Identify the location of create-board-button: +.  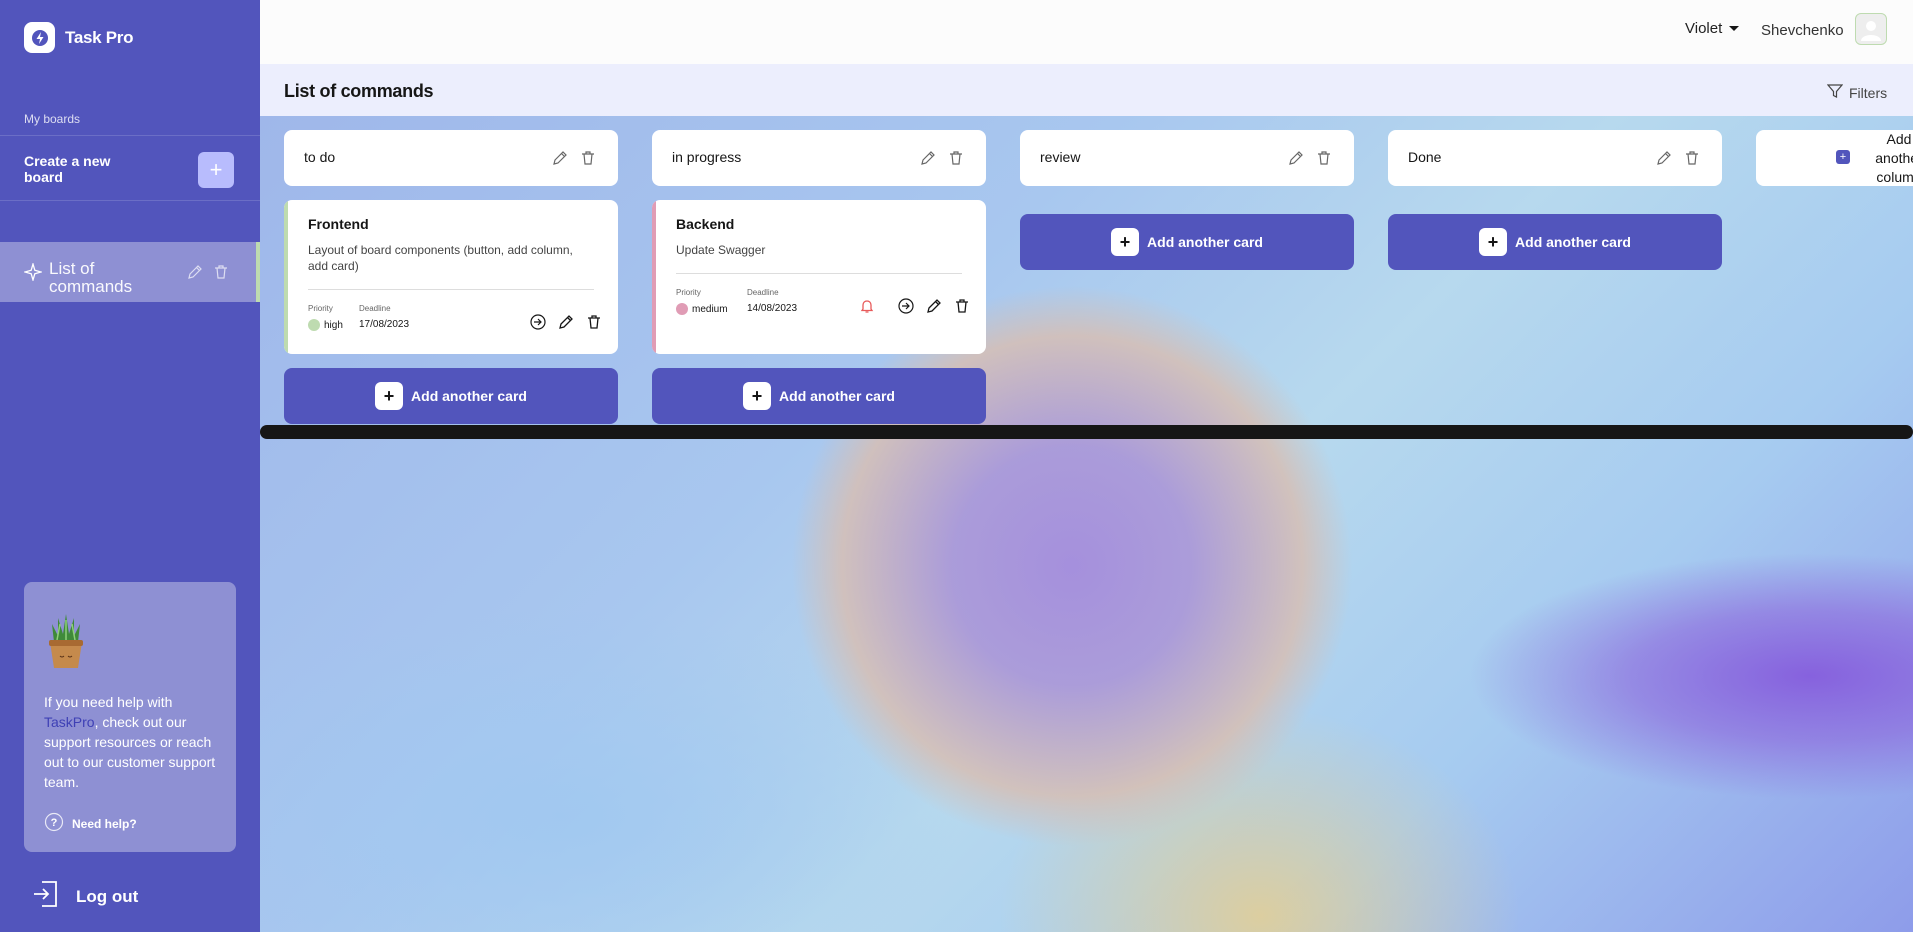
(216, 170).